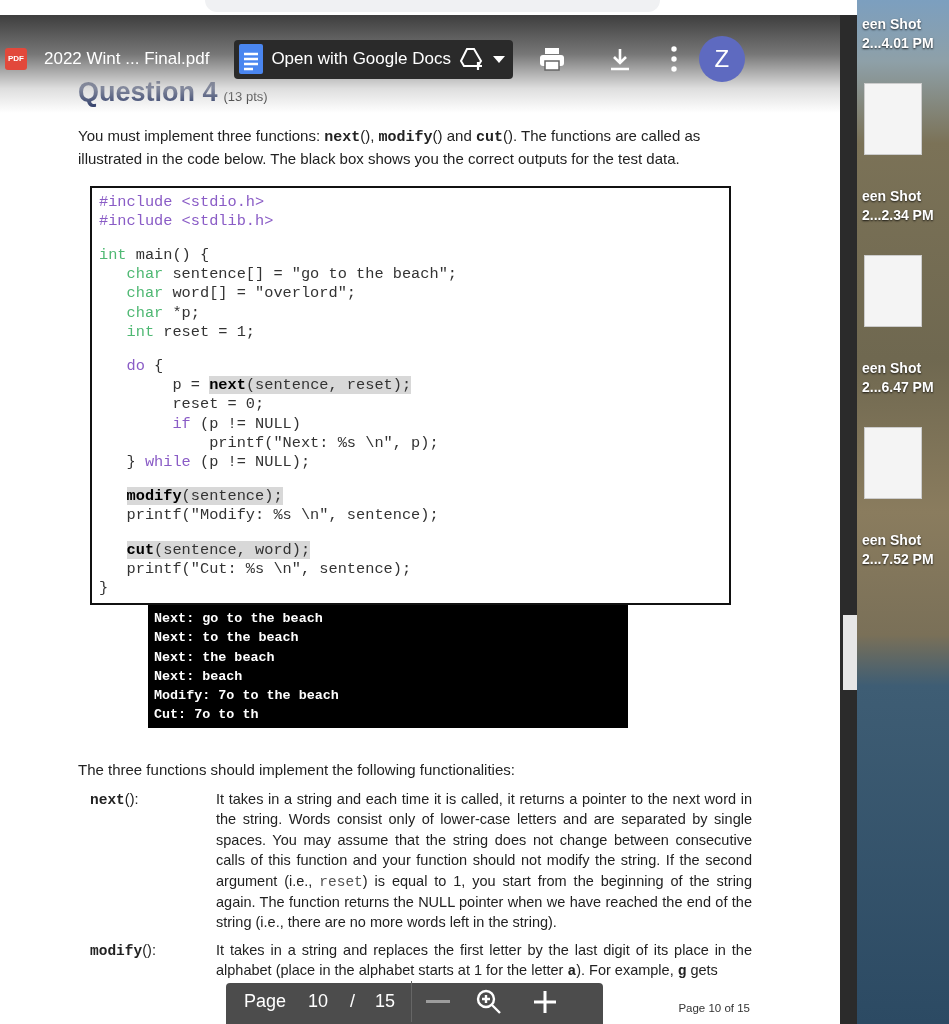  Describe the element at coordinates (545, 1001) in the screenshot. I see `zoom-in-plus-icon` at that location.